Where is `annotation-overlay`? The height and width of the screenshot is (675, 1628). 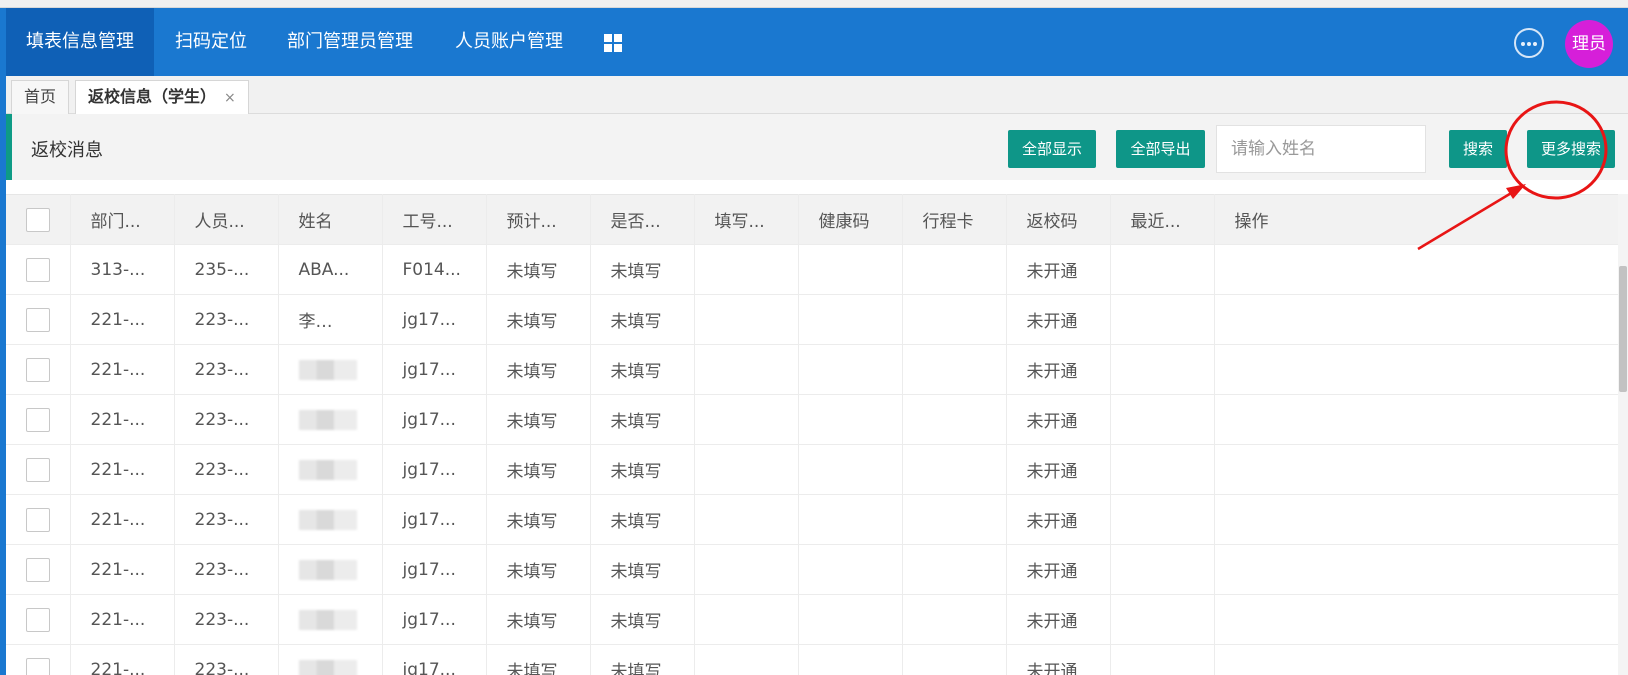 annotation-overlay is located at coordinates (1512, 175).